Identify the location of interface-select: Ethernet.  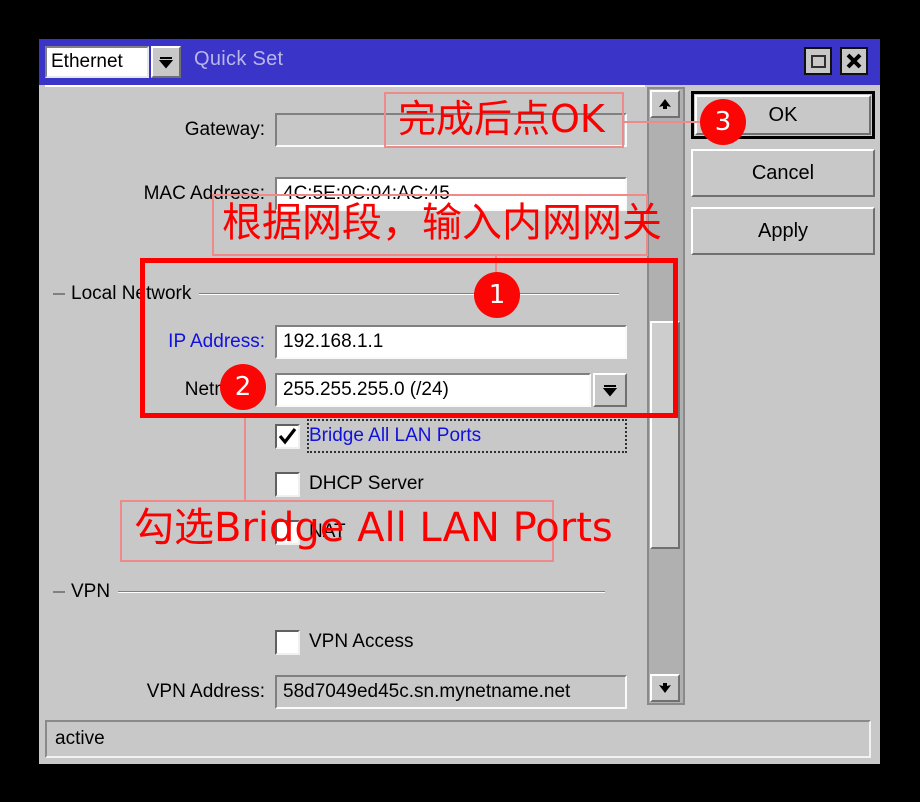
(97, 62).